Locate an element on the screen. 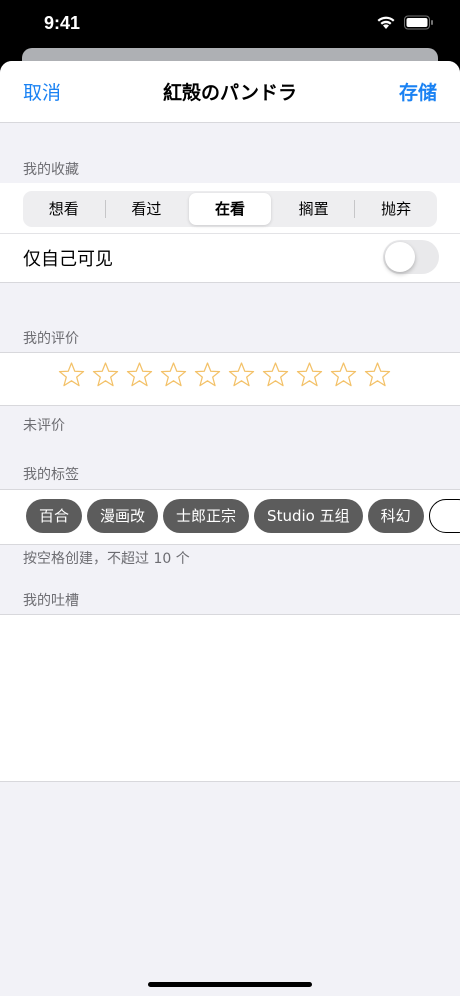 This screenshot has height=996, width=460. collection-segmented-control: 想看 看过 在看 搁置 抛弃 is located at coordinates (230, 209).